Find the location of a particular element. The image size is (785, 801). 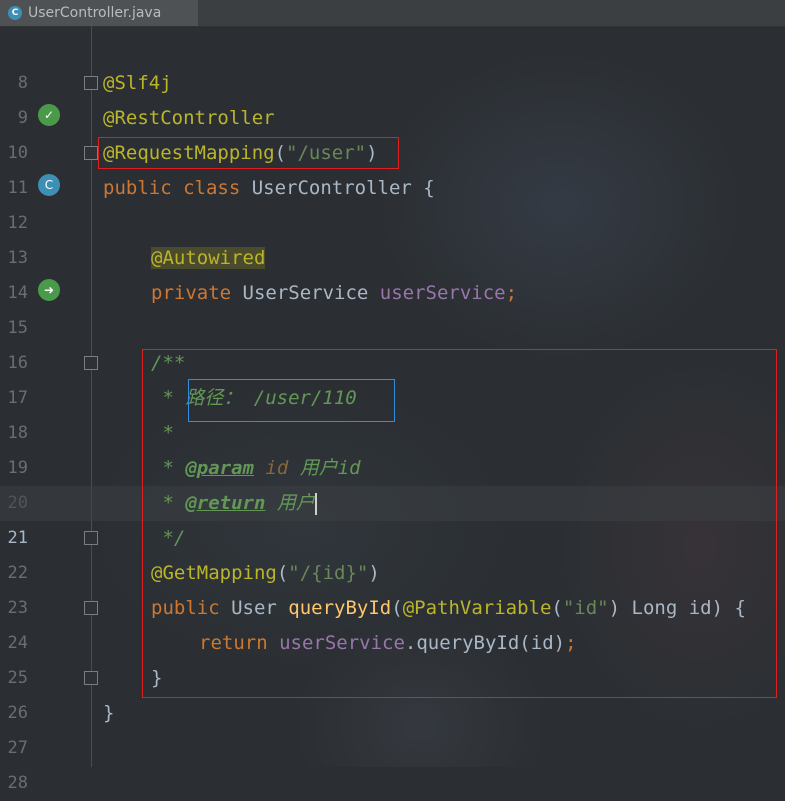

code-line-26: 26 } is located at coordinates (392, 692).